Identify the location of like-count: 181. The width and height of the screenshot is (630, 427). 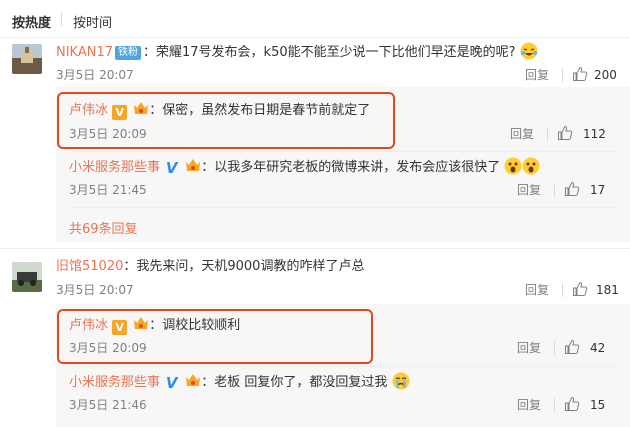
(607, 290).